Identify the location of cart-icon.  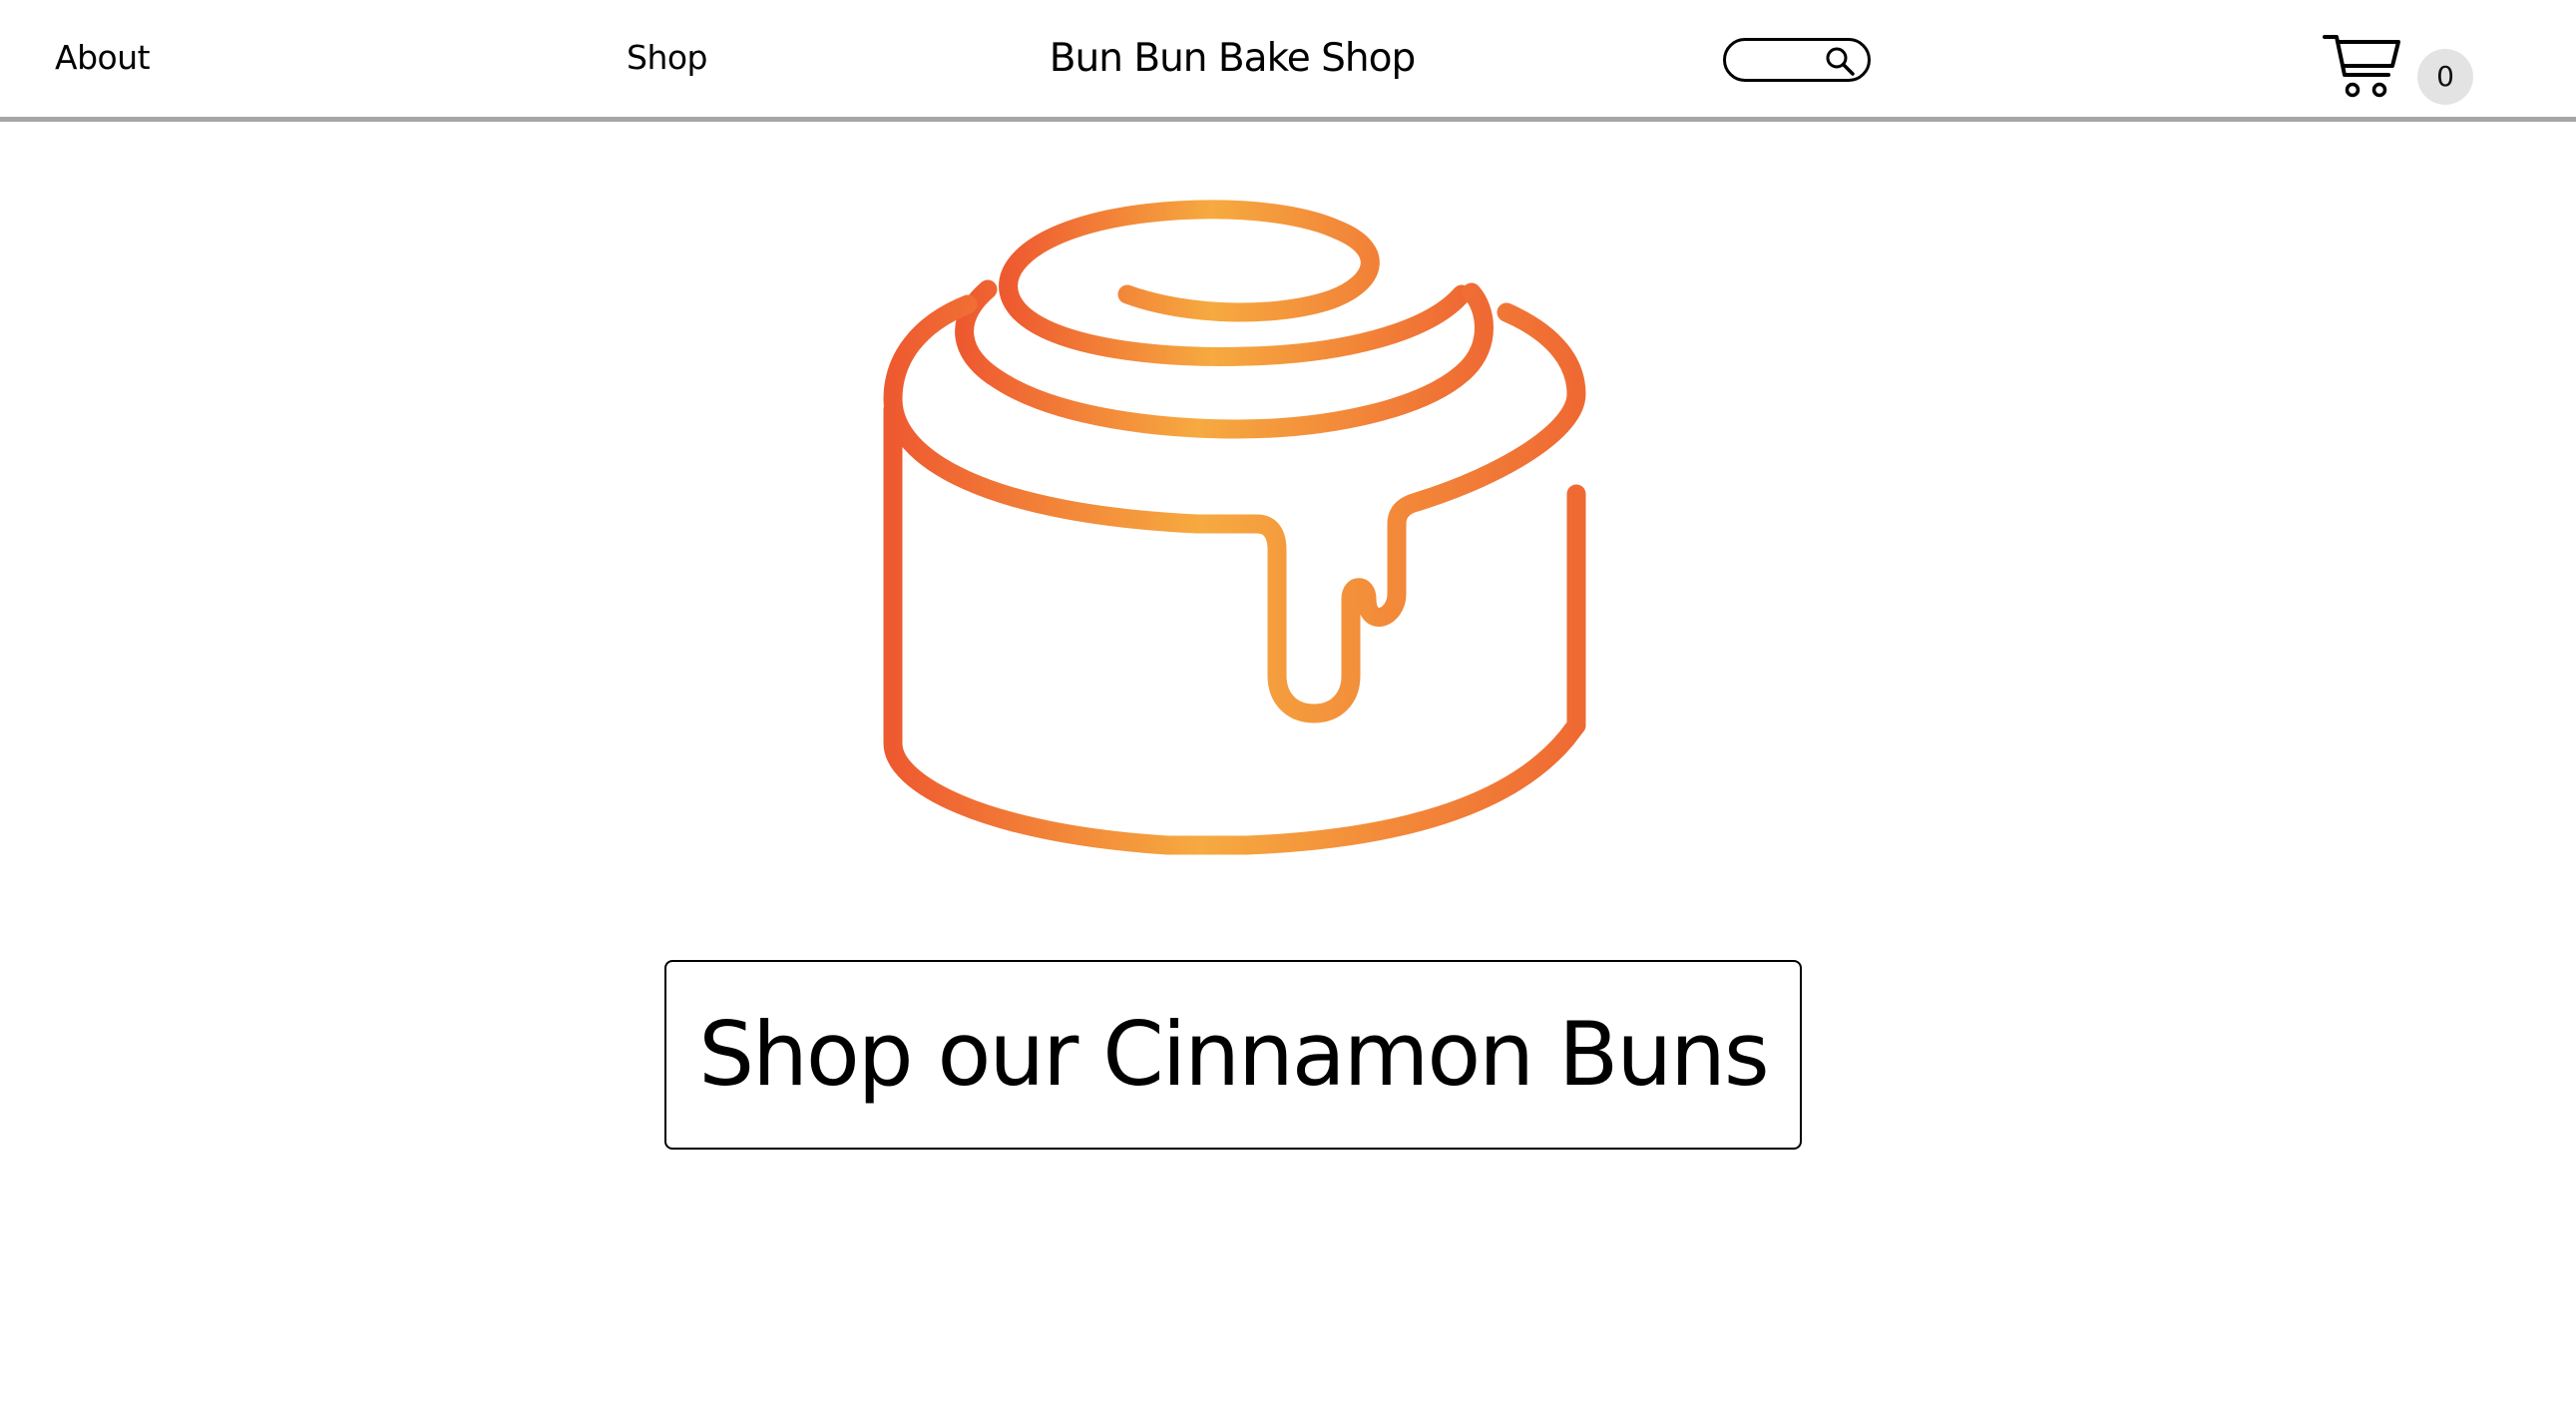
(2363, 66).